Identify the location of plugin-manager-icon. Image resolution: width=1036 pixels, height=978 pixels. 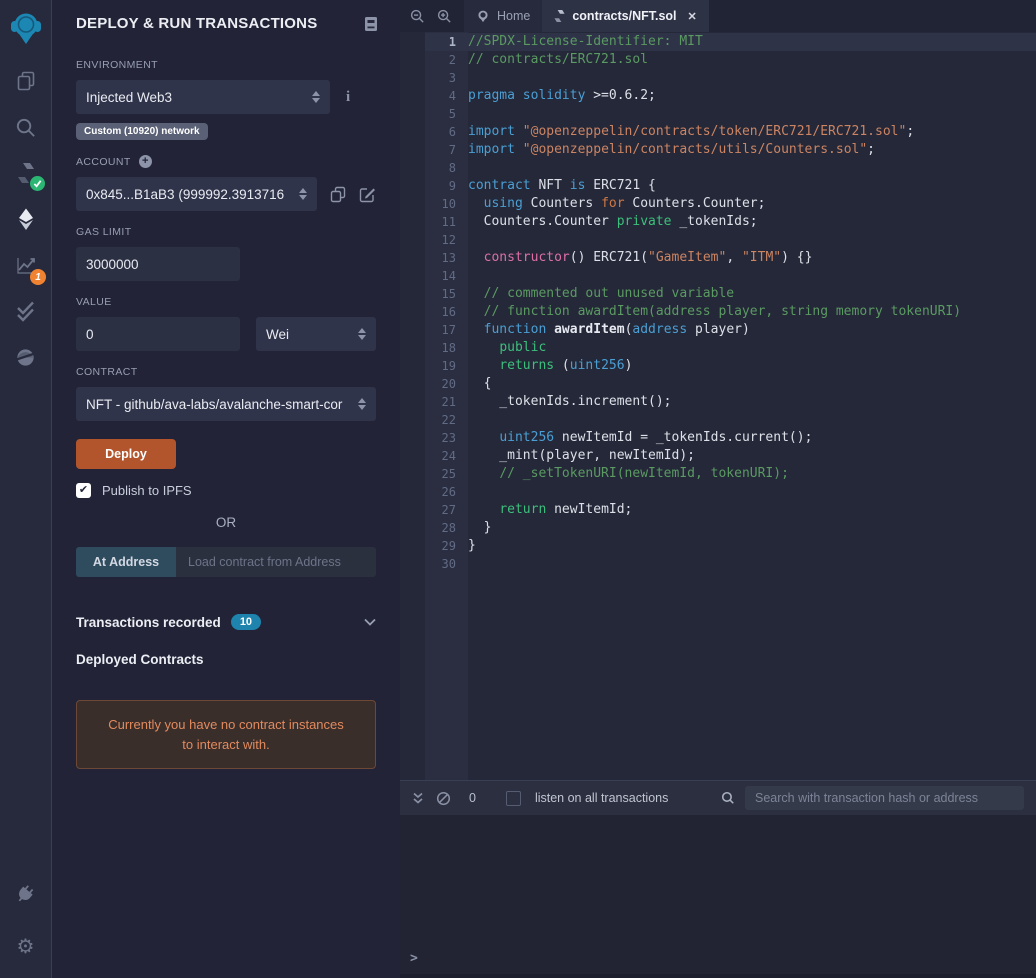
(25, 893).